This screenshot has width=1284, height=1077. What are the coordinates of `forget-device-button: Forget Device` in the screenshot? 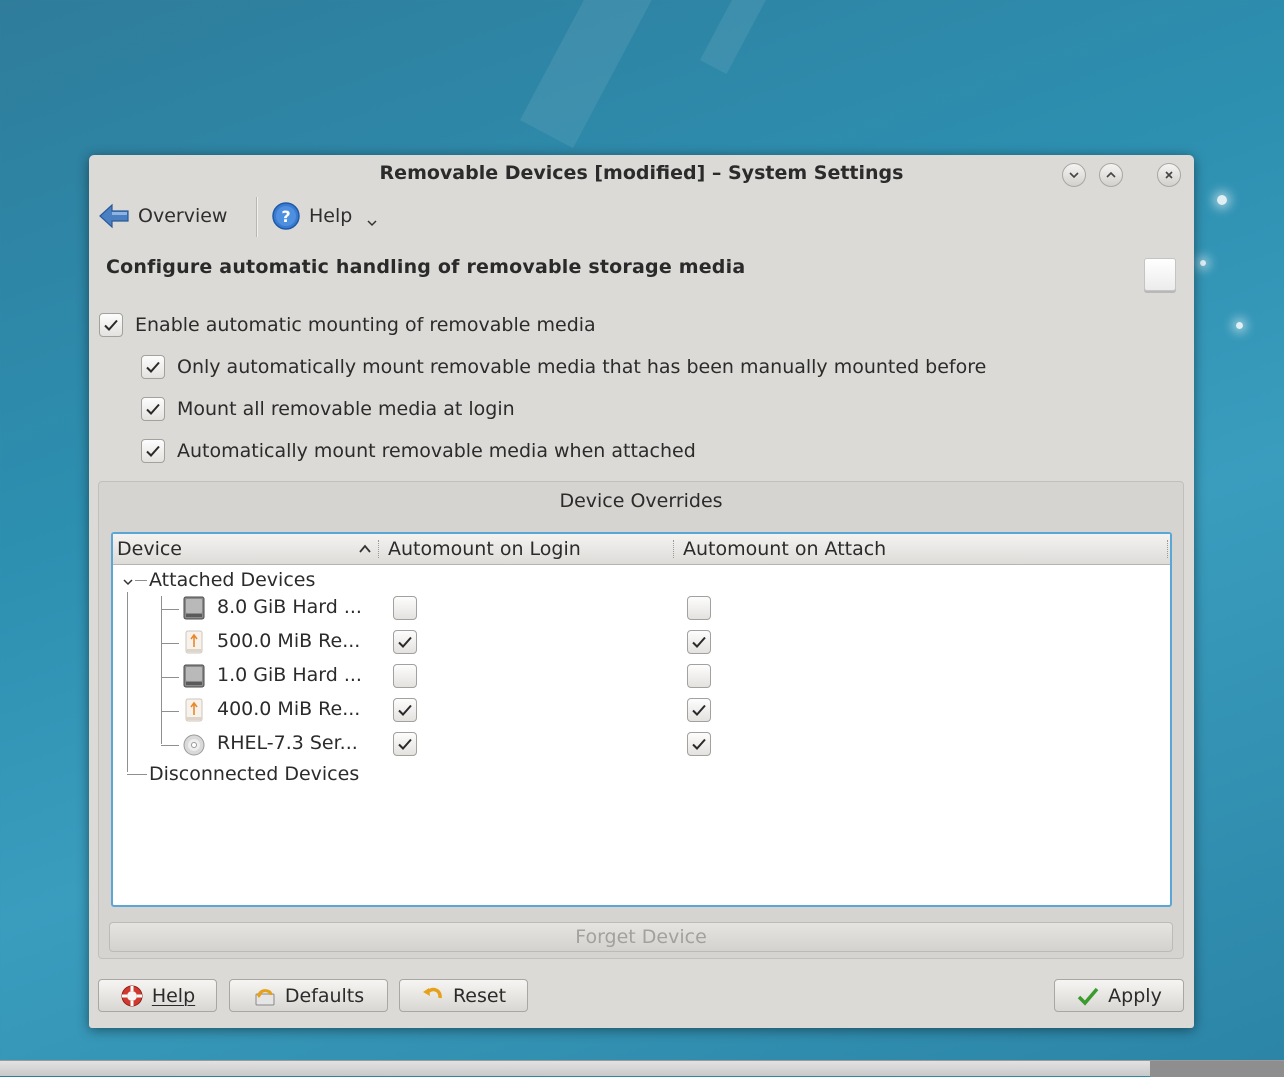 It's located at (641, 937).